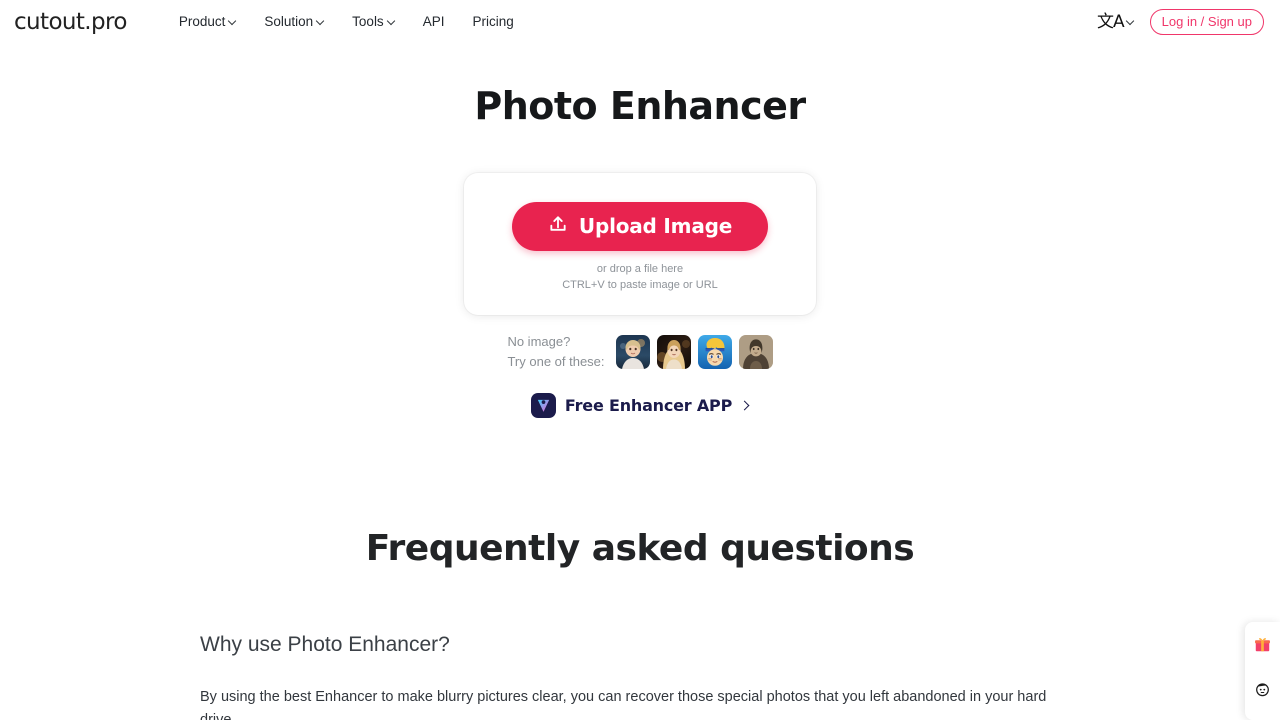 This screenshot has height=720, width=1280. Describe the element at coordinates (640, 548) in the screenshot. I see `faq-title: Frequently asked questions` at that location.